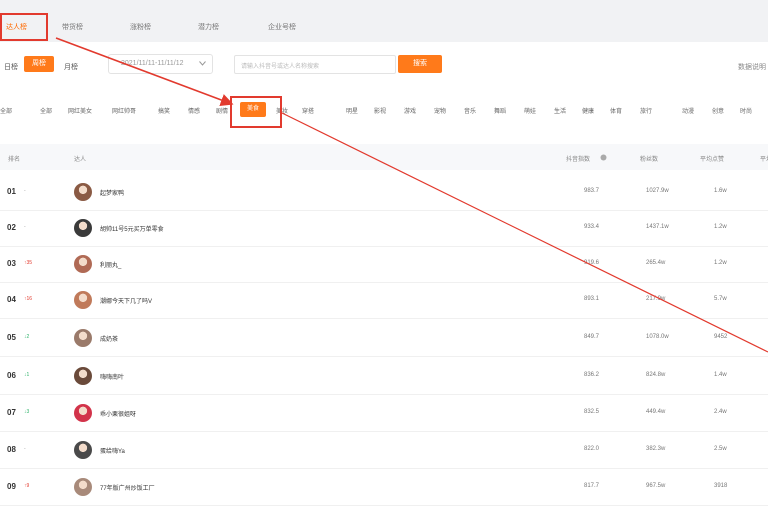 This screenshot has width=768, height=510. I want to click on table-row: 07 ↓3 乖小栗很姐呀 832.5 449.4w 2.4w, so click(384, 413).